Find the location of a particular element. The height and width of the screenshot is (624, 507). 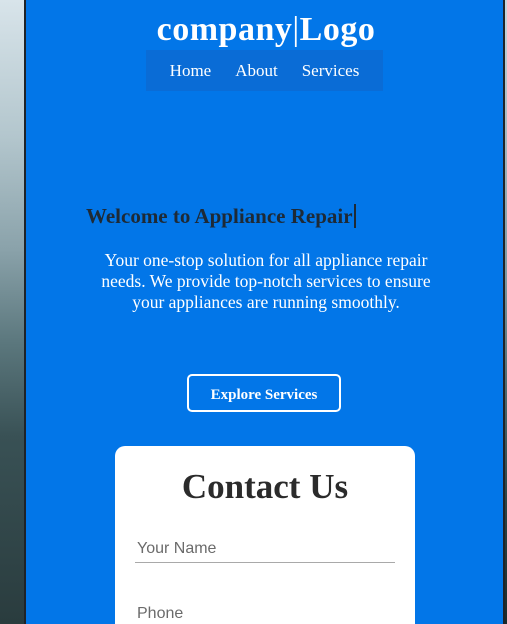

typing-caret is located at coordinates (354, 216).